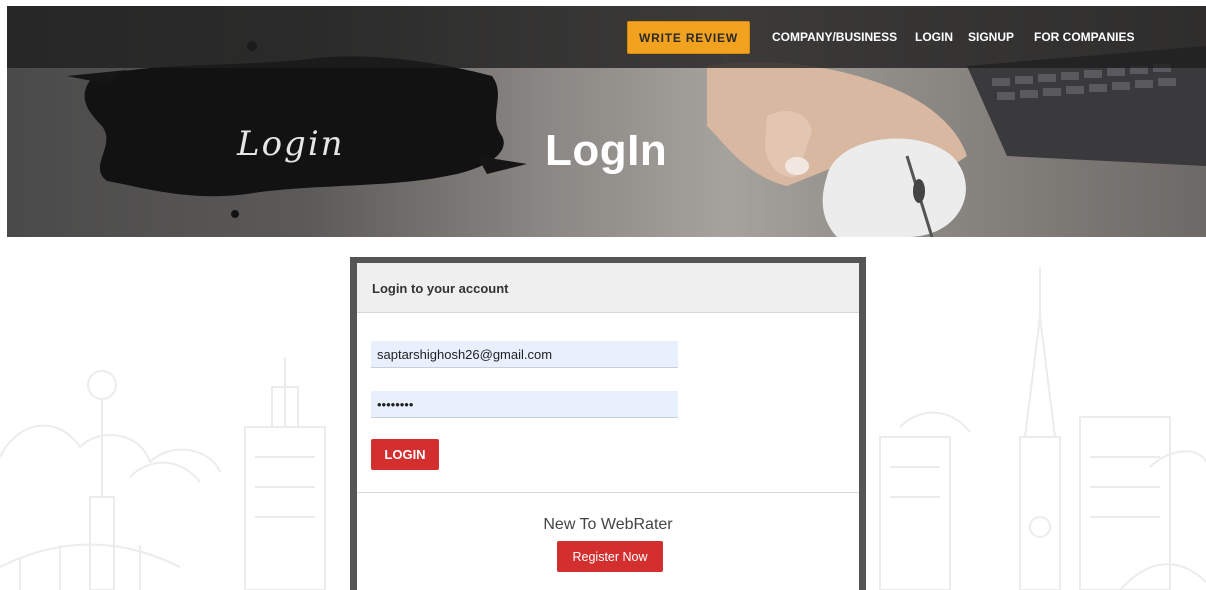 Image resolution: width=1206 pixels, height=590 pixels. I want to click on email-field, so click(524, 354).